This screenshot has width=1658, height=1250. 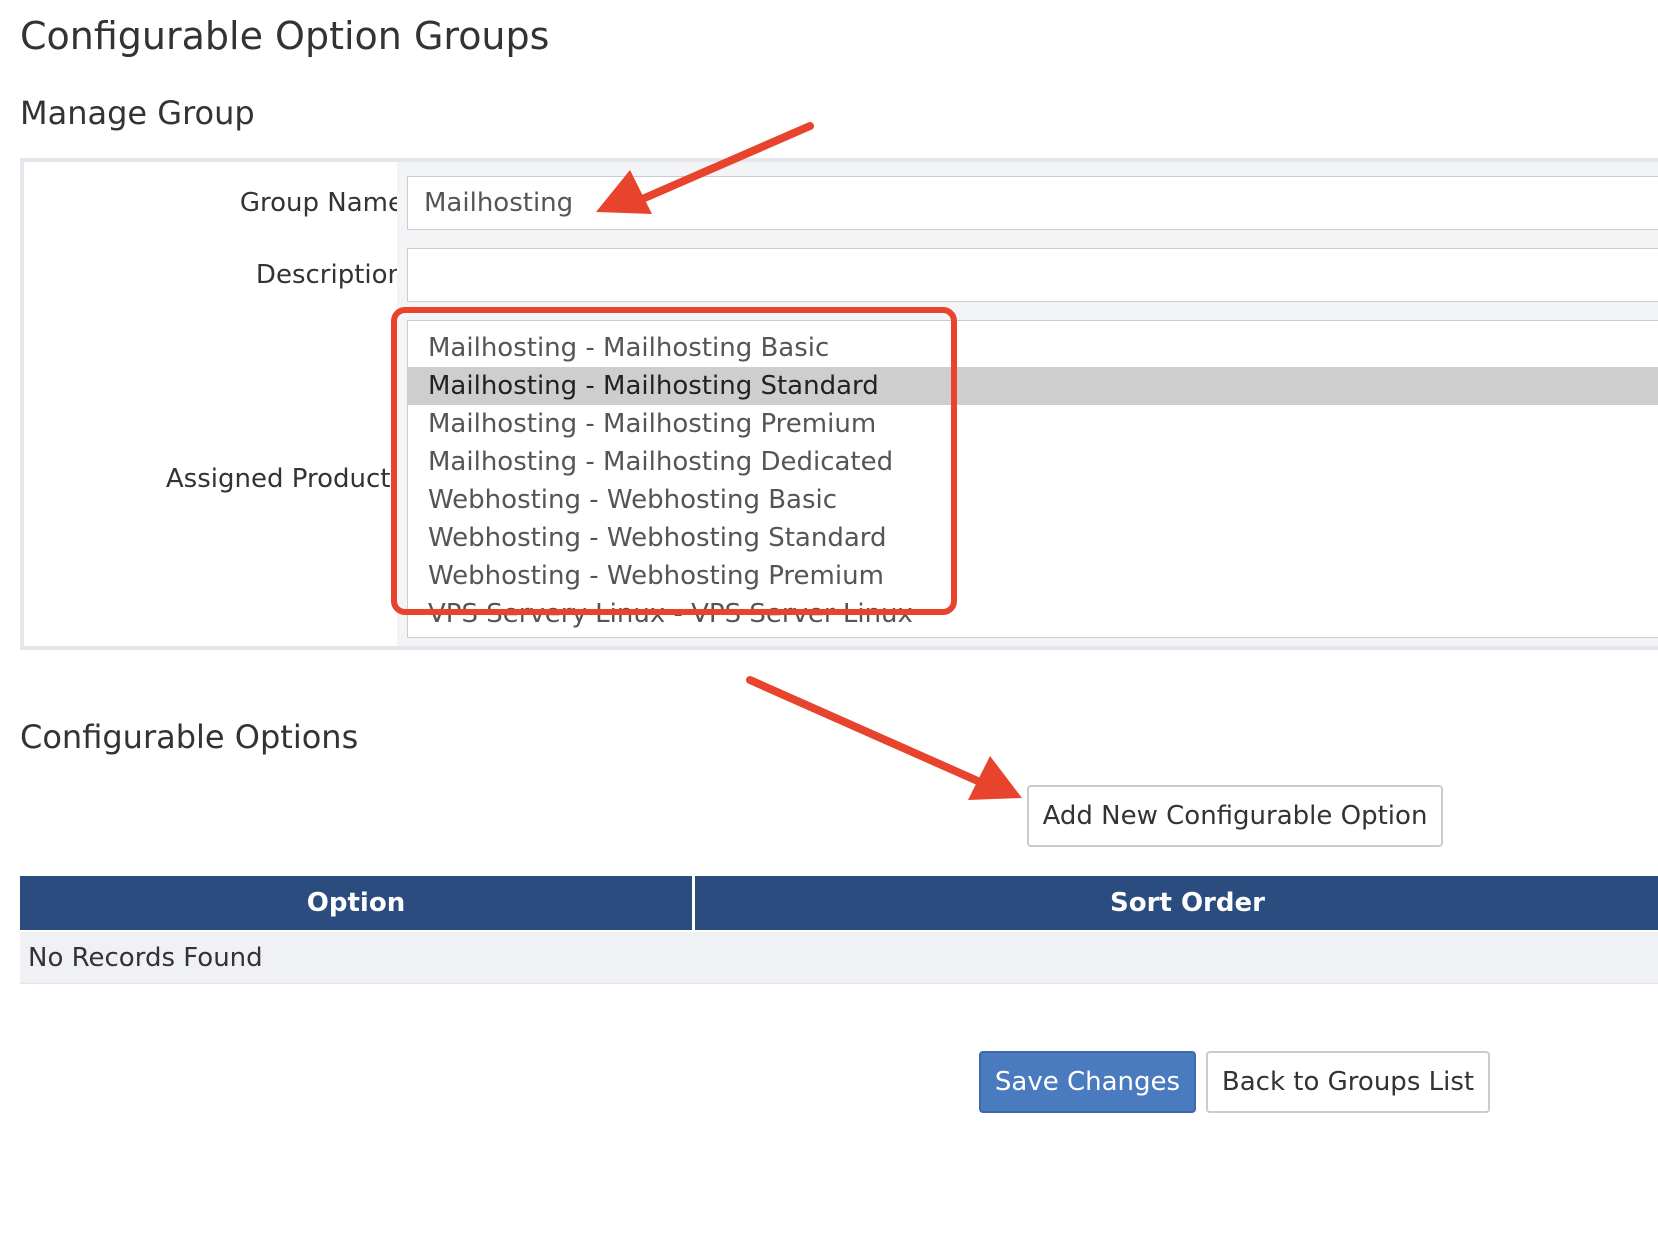 I want to click on manage-group-heading: Manage Group, so click(x=137, y=113).